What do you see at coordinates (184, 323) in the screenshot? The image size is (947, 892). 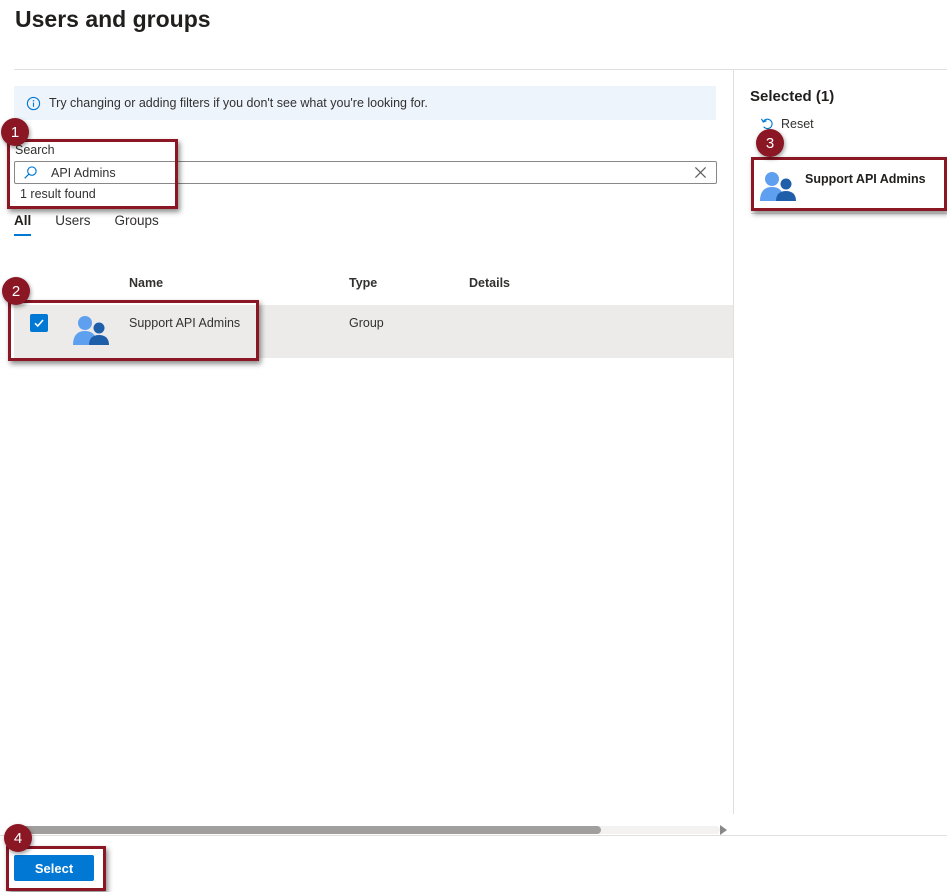 I see `row-name: Support API Admins` at bounding box center [184, 323].